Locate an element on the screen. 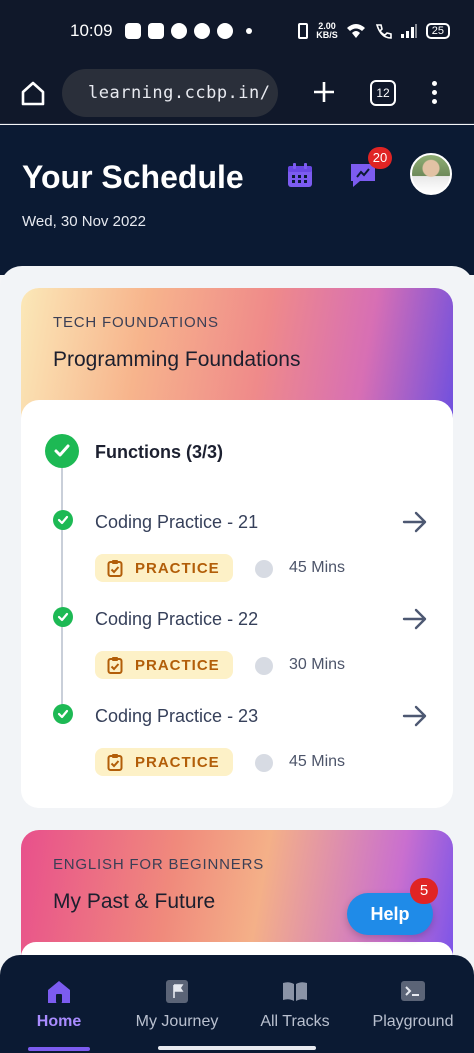 This screenshot has width=474, height=1053. page-title: Your Schedule is located at coordinates (133, 177).